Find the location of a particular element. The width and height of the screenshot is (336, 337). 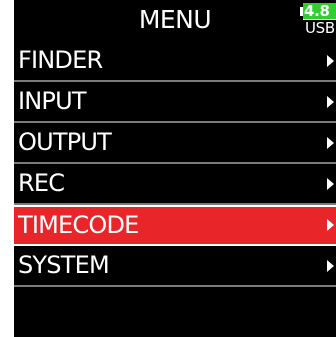

battery-indicator: 4.8 USB is located at coordinates (318, 19).